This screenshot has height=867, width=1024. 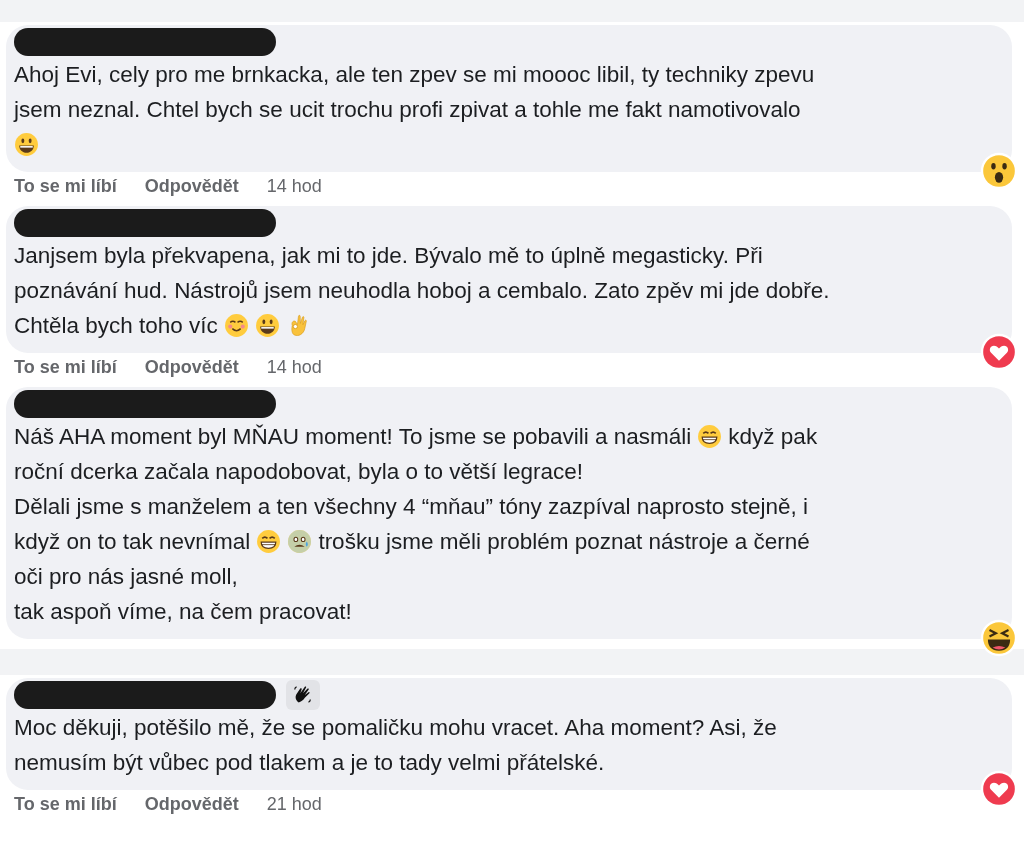 I want to click on comment-text: poznávání hud. Nástrojů jsem neuhodla hoboj a cembalo. Zato zpěv mi jde dobře., so click(x=422, y=291).